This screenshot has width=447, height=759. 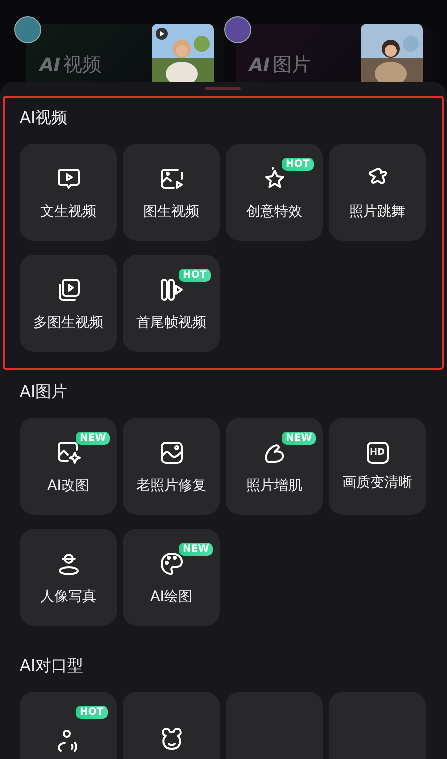 I want to click on tool-tile: 多图生视频, so click(x=68, y=303).